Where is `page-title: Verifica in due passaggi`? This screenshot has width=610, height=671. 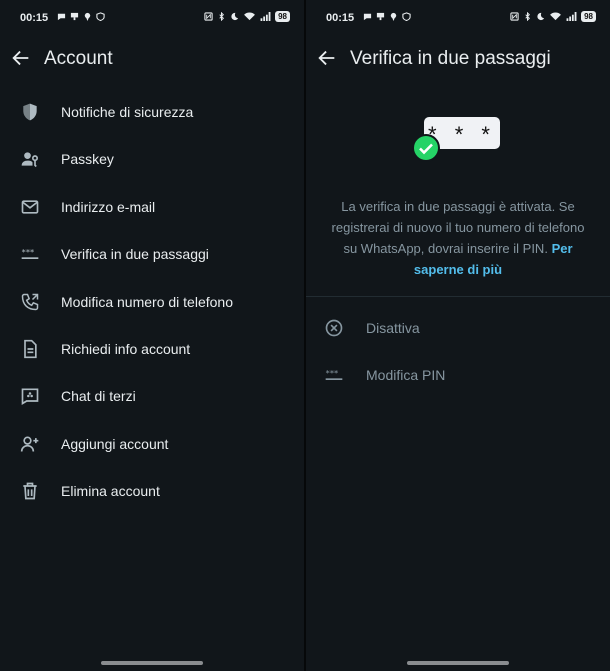 page-title: Verifica in due passaggi is located at coordinates (450, 58).